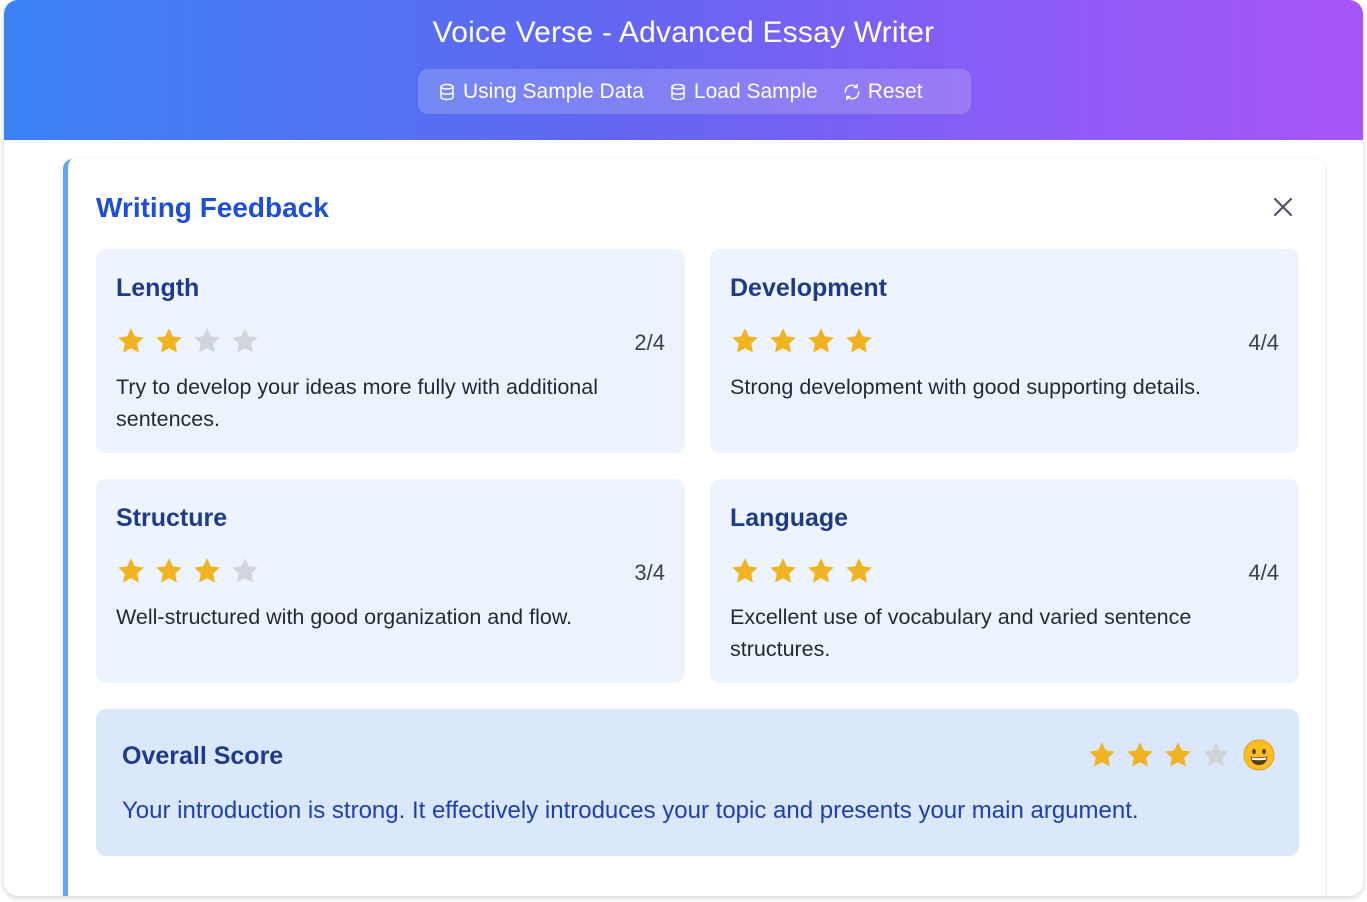 This screenshot has height=902, width=1367. I want to click on category-title: Structure, so click(172, 518).